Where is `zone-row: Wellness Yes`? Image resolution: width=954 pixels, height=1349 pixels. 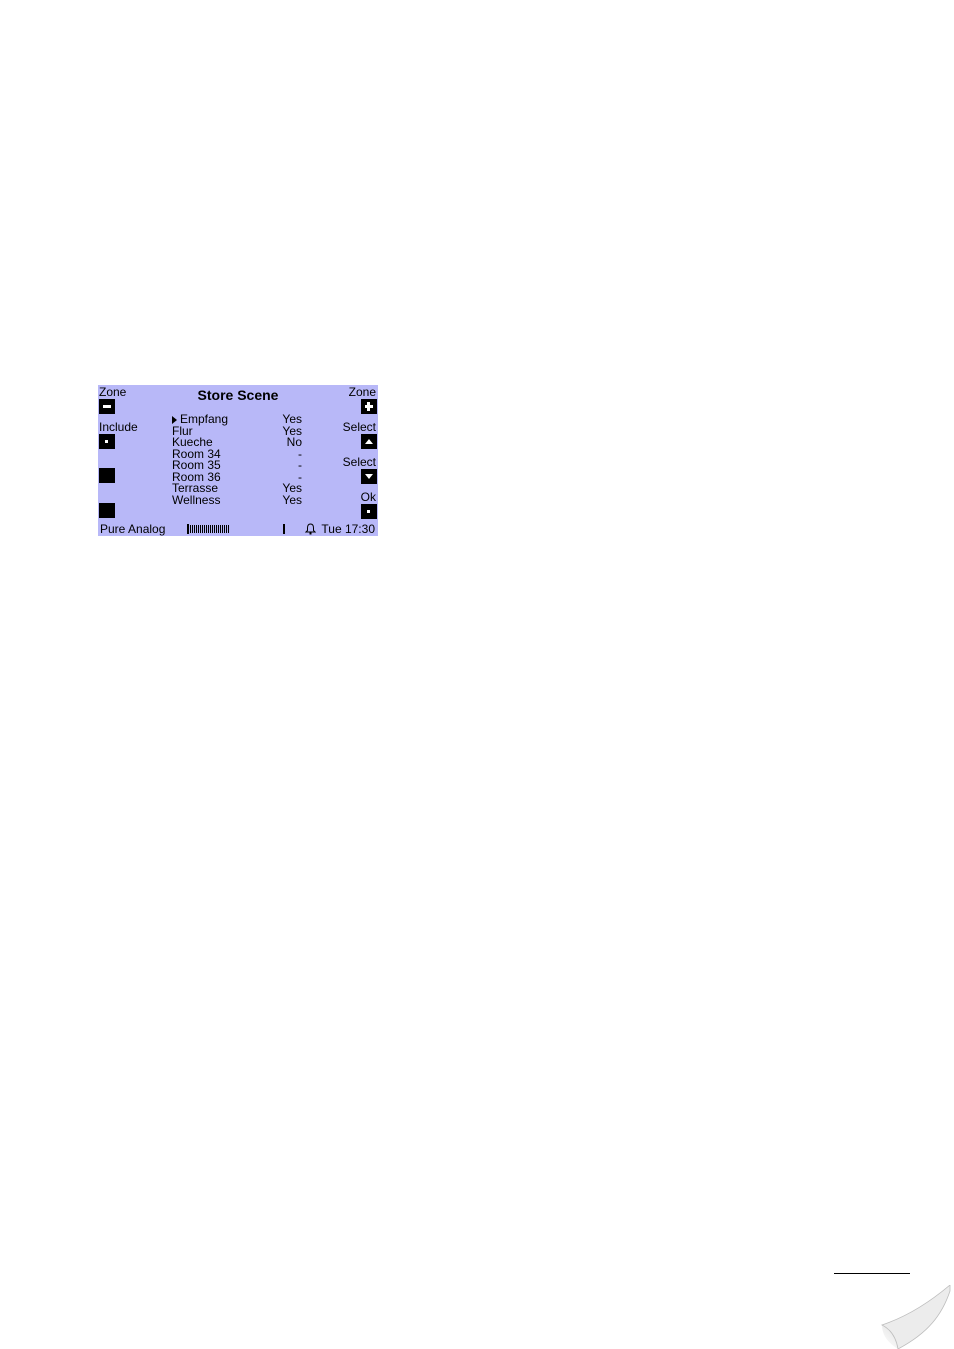
zone-row: Wellness Yes is located at coordinates (237, 499).